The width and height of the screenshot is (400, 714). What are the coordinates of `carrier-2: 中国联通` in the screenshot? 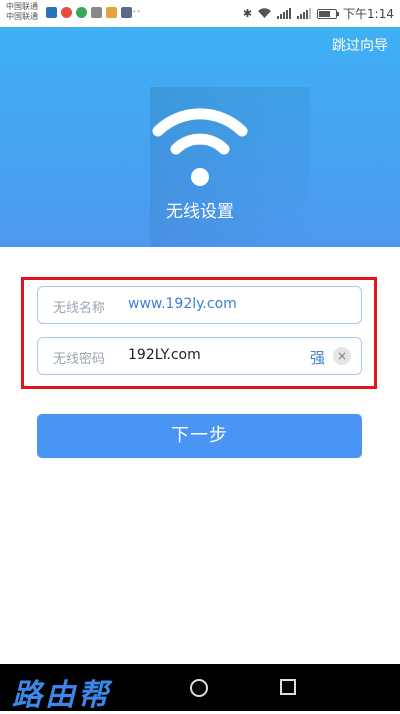 It's located at (22, 16).